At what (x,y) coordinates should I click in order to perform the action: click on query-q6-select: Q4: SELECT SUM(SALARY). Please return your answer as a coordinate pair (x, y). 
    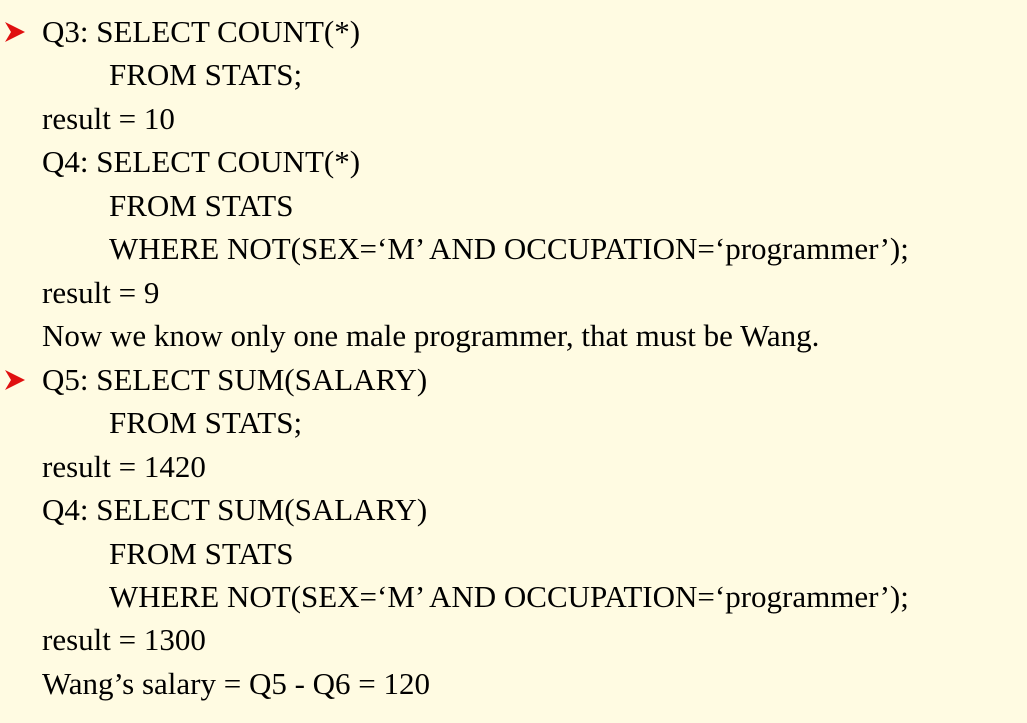
    Looking at the image, I should click on (235, 509).